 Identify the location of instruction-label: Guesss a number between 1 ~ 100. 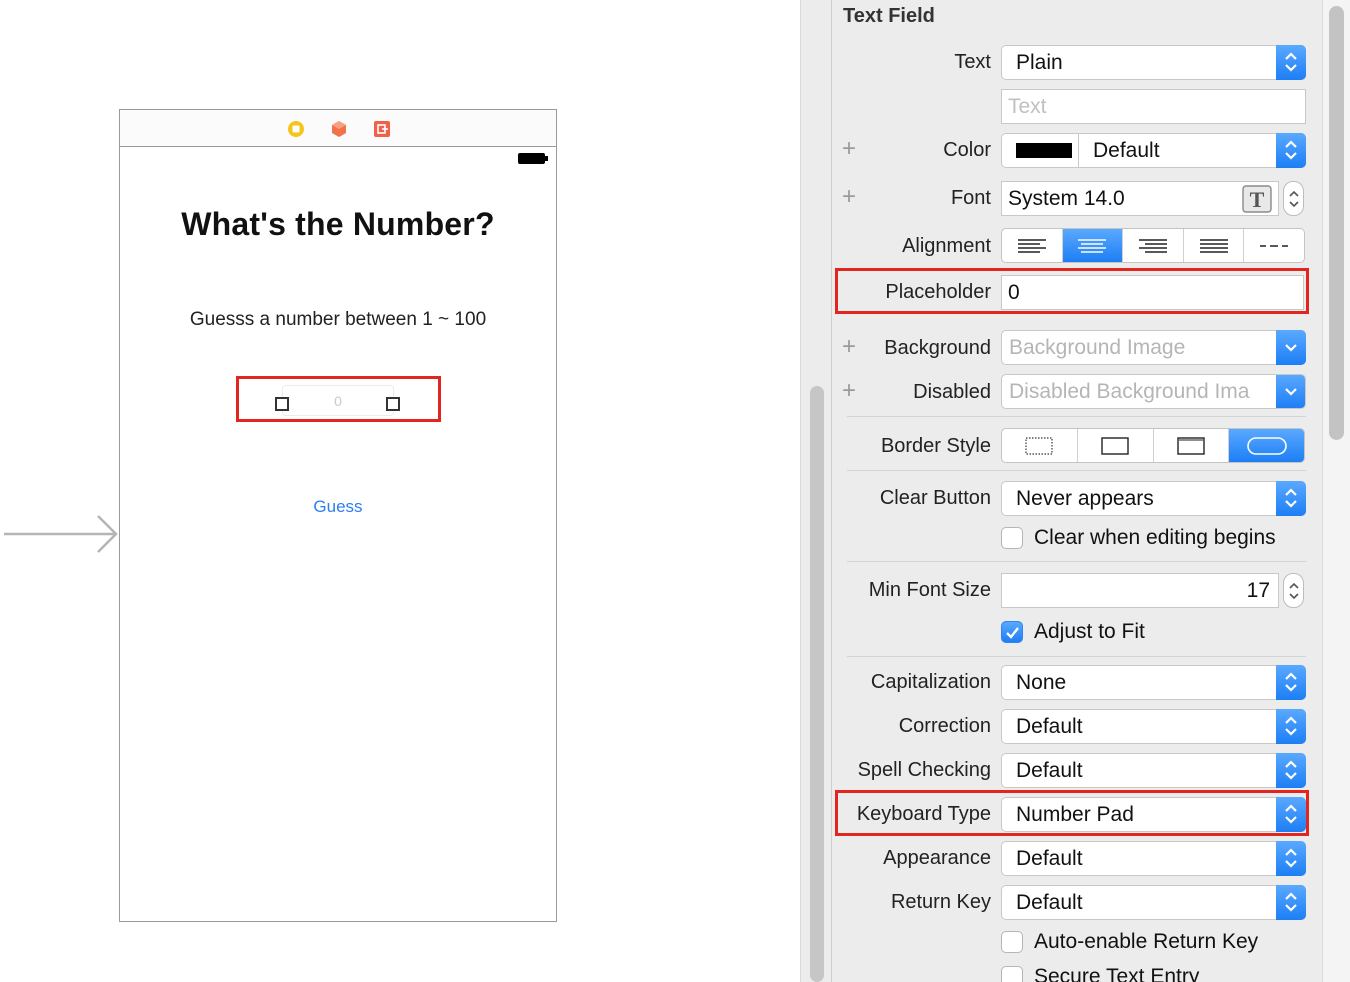
(338, 319).